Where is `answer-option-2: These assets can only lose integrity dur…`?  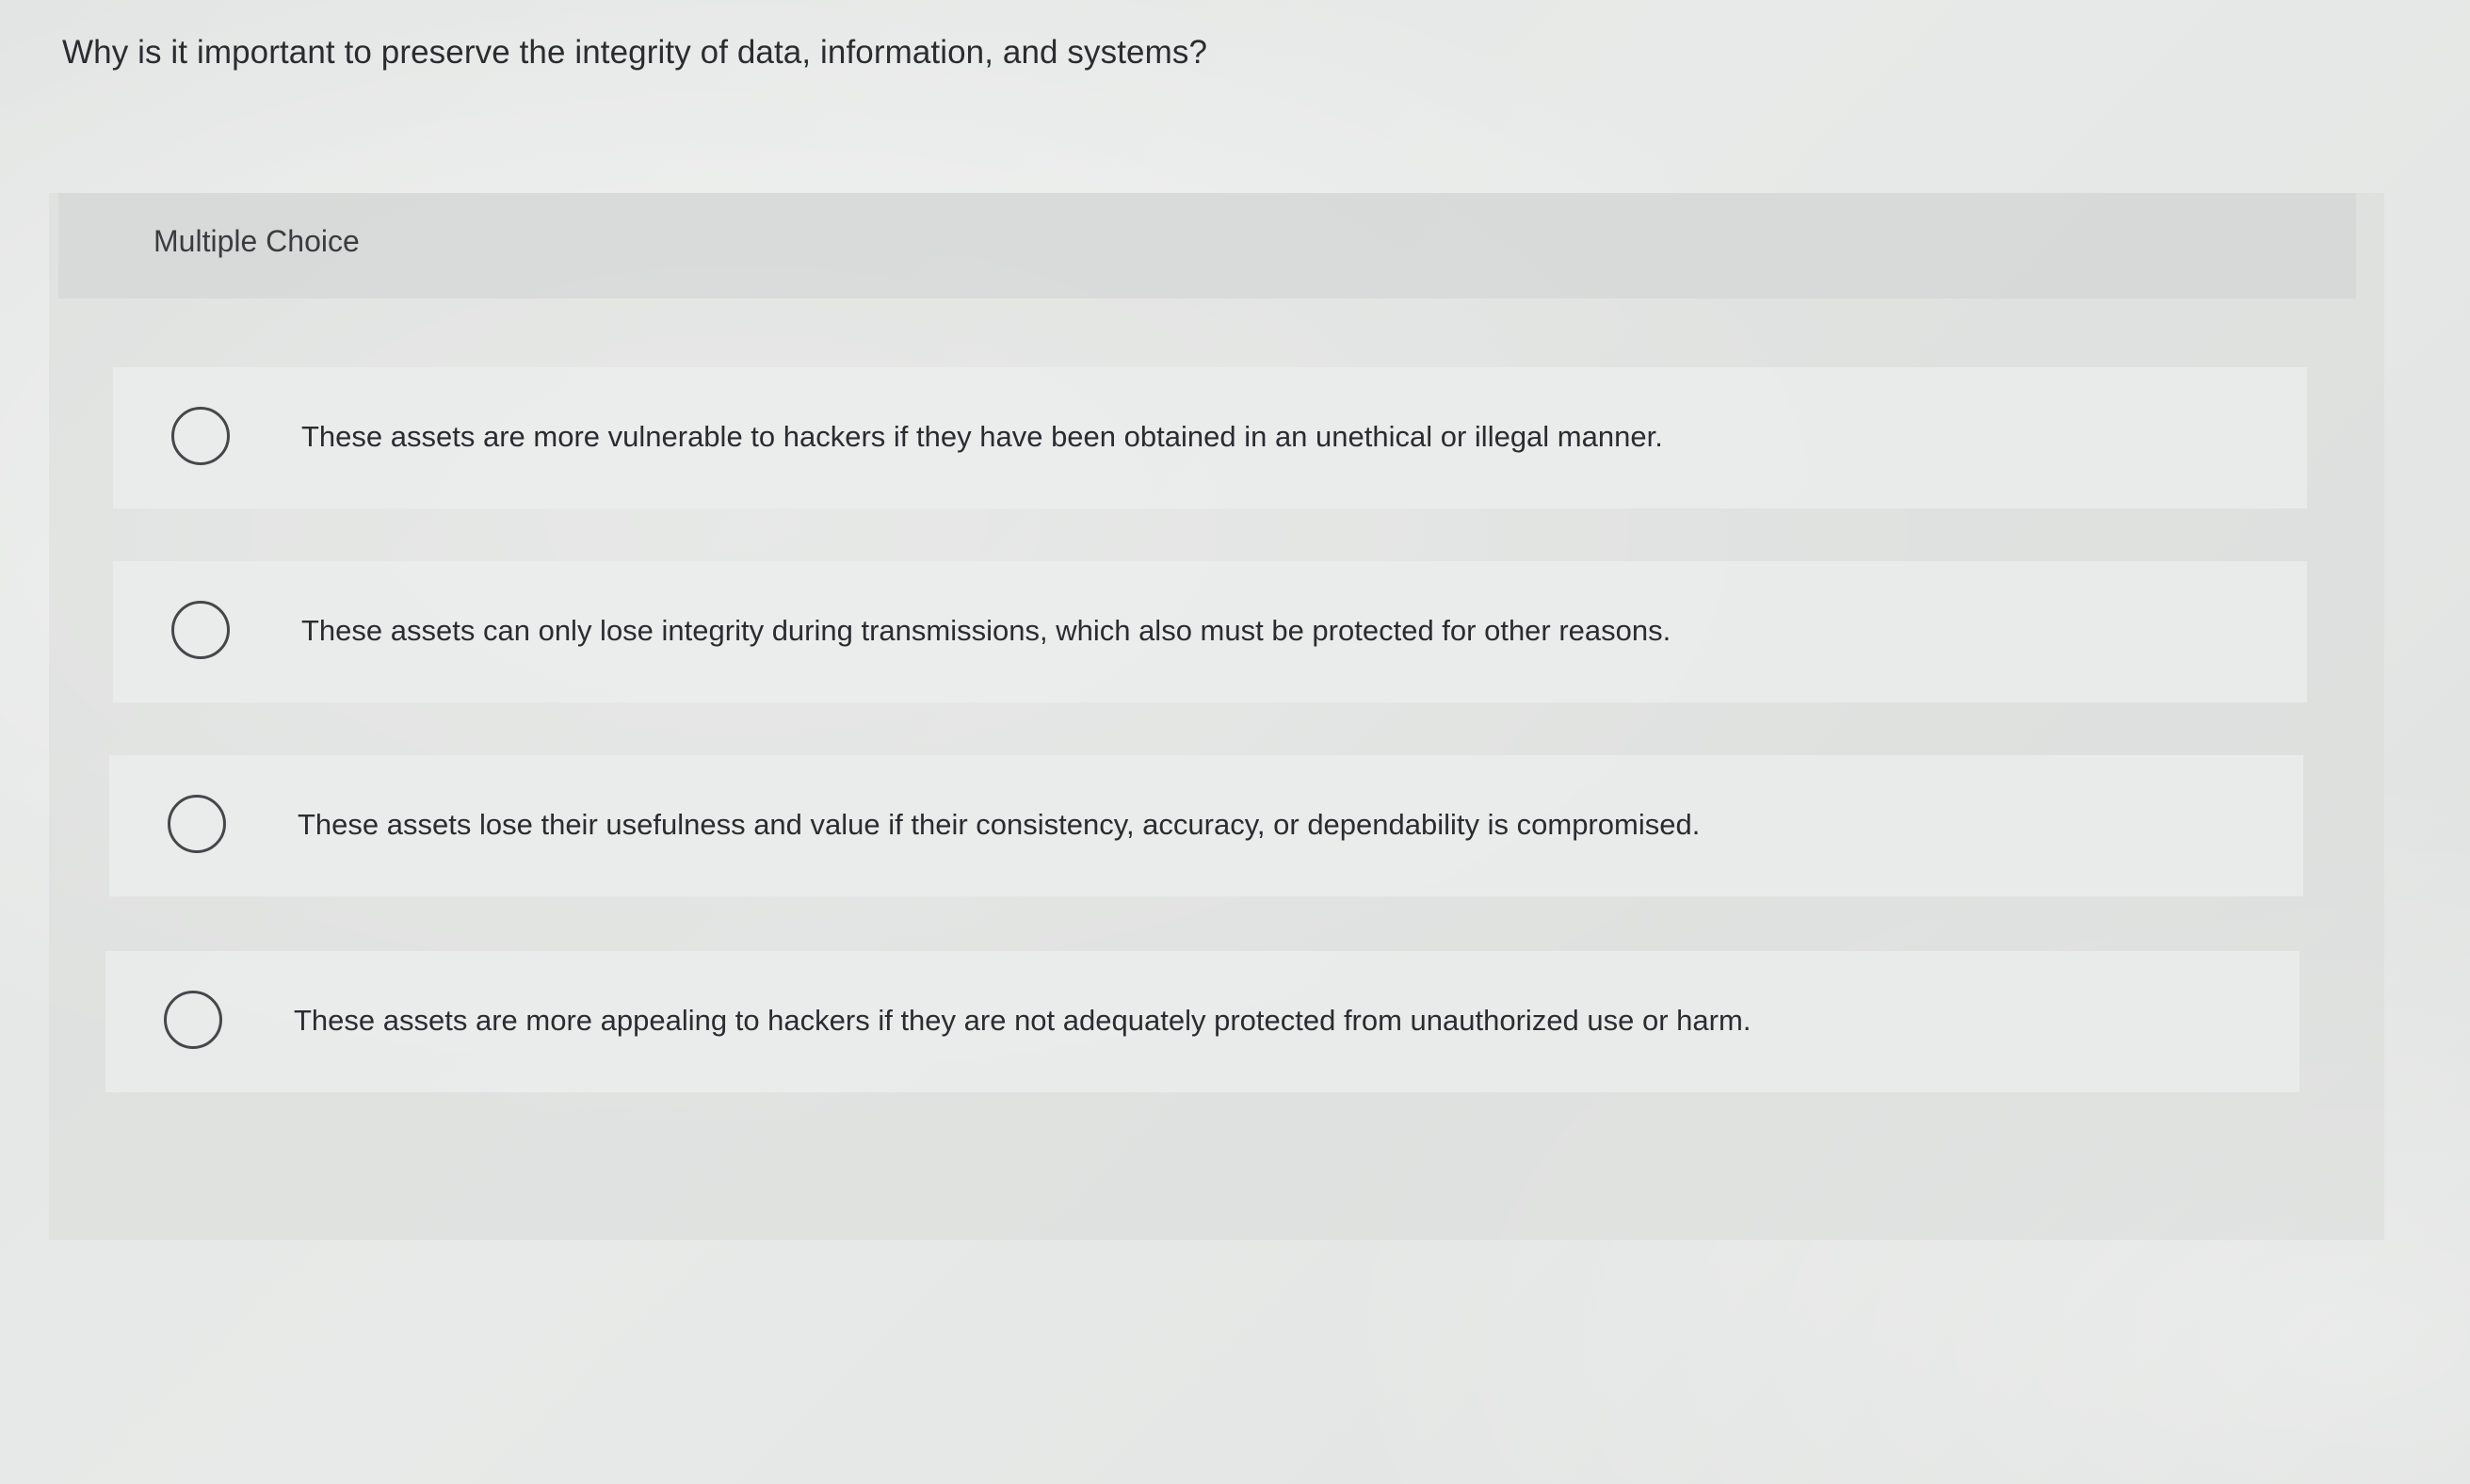
answer-option-2: These assets can only lose integrity dur… is located at coordinates (1210, 632).